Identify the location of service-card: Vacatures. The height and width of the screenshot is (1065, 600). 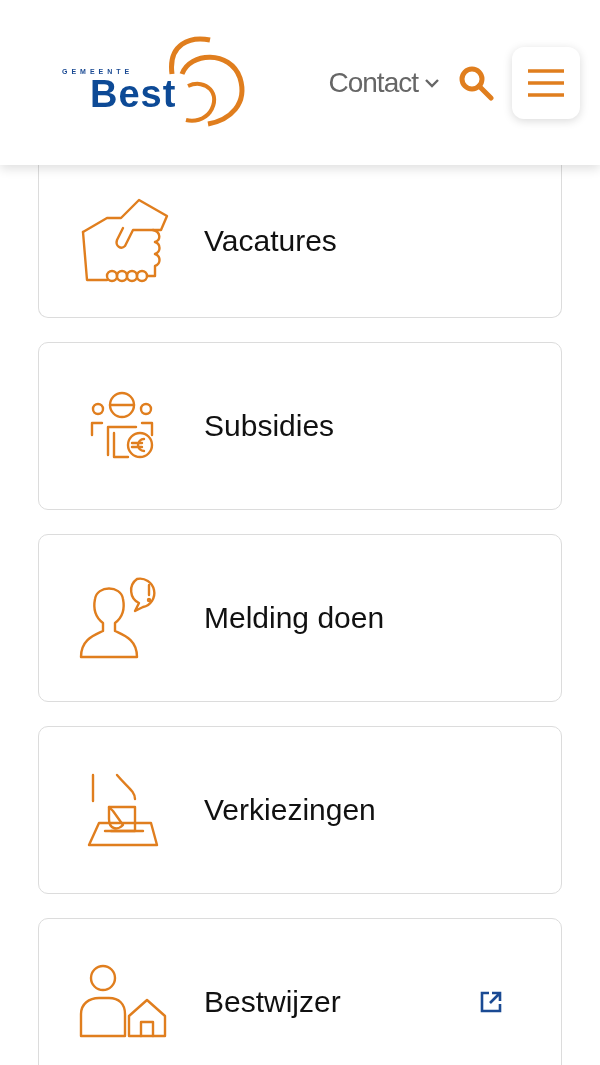
(300, 241).